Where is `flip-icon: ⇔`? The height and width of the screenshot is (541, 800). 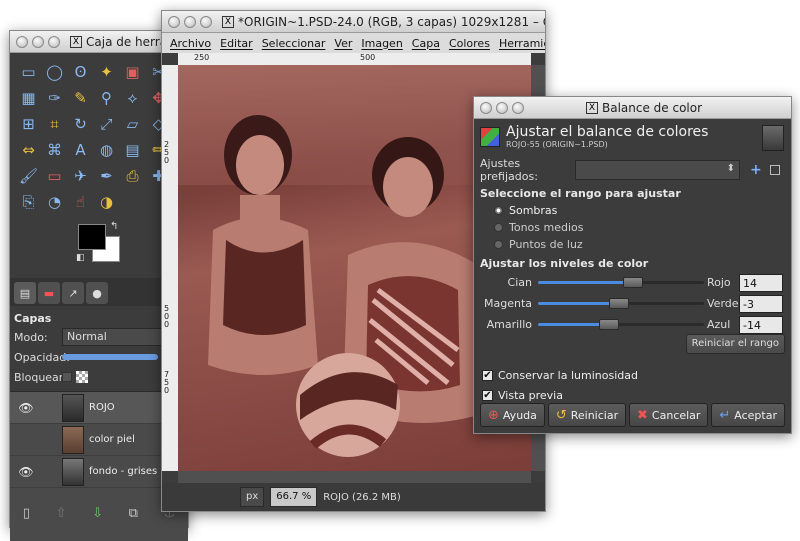 flip-icon: ⇔ is located at coordinates (28, 149).